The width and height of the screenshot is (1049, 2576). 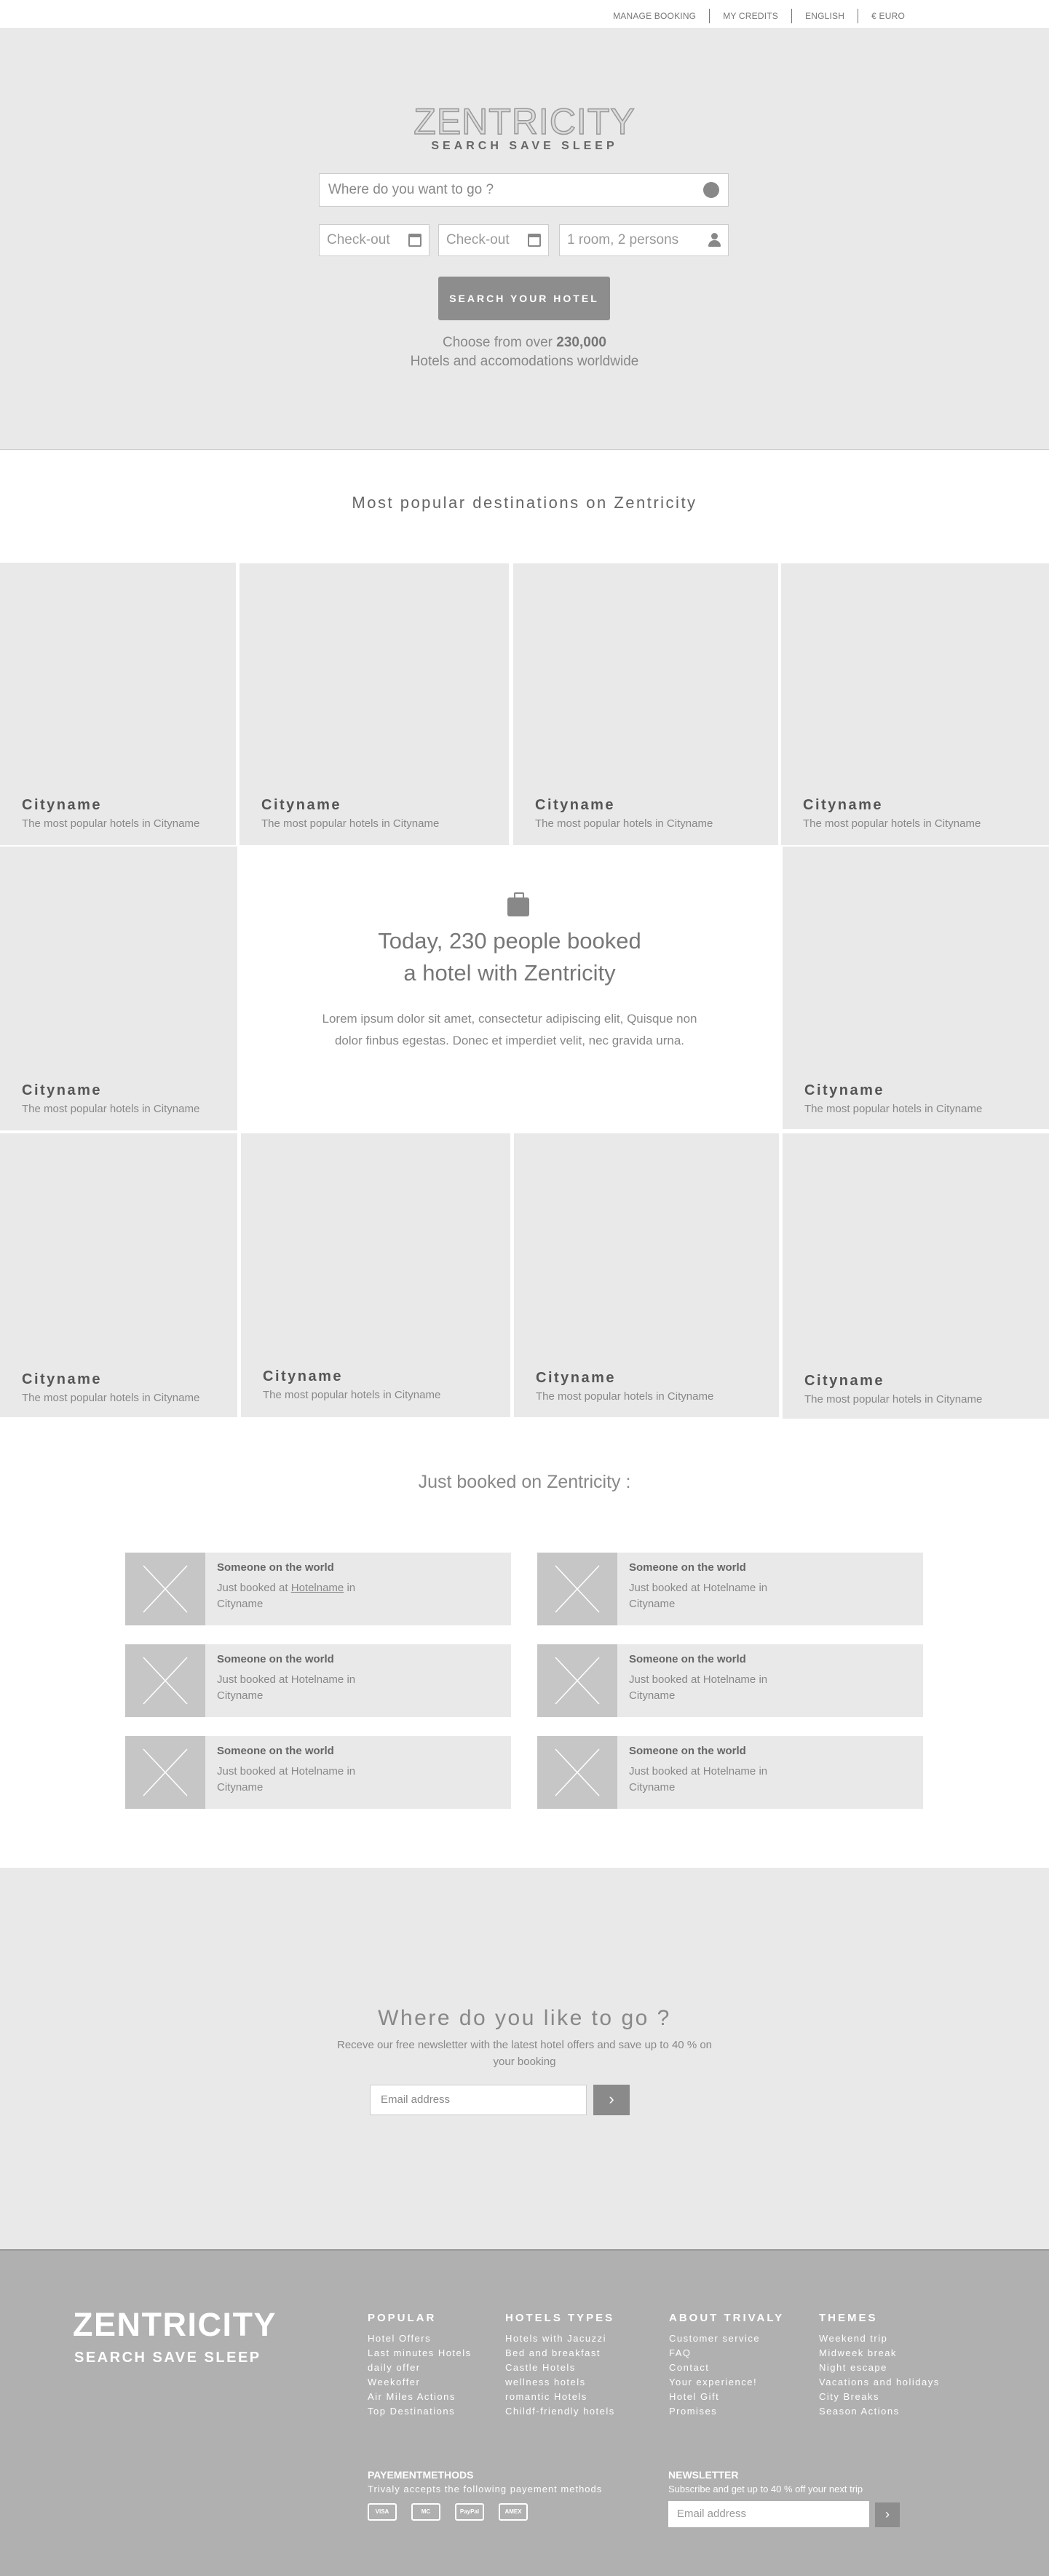 I want to click on footer-link: Customer service, so click(x=727, y=2338).